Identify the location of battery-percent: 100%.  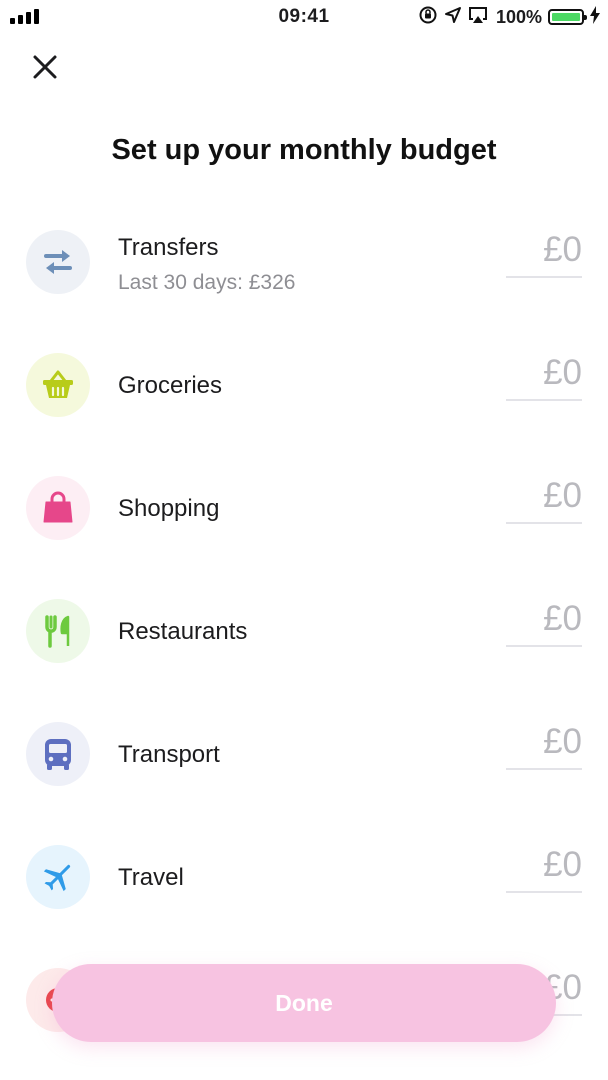
(518, 16).